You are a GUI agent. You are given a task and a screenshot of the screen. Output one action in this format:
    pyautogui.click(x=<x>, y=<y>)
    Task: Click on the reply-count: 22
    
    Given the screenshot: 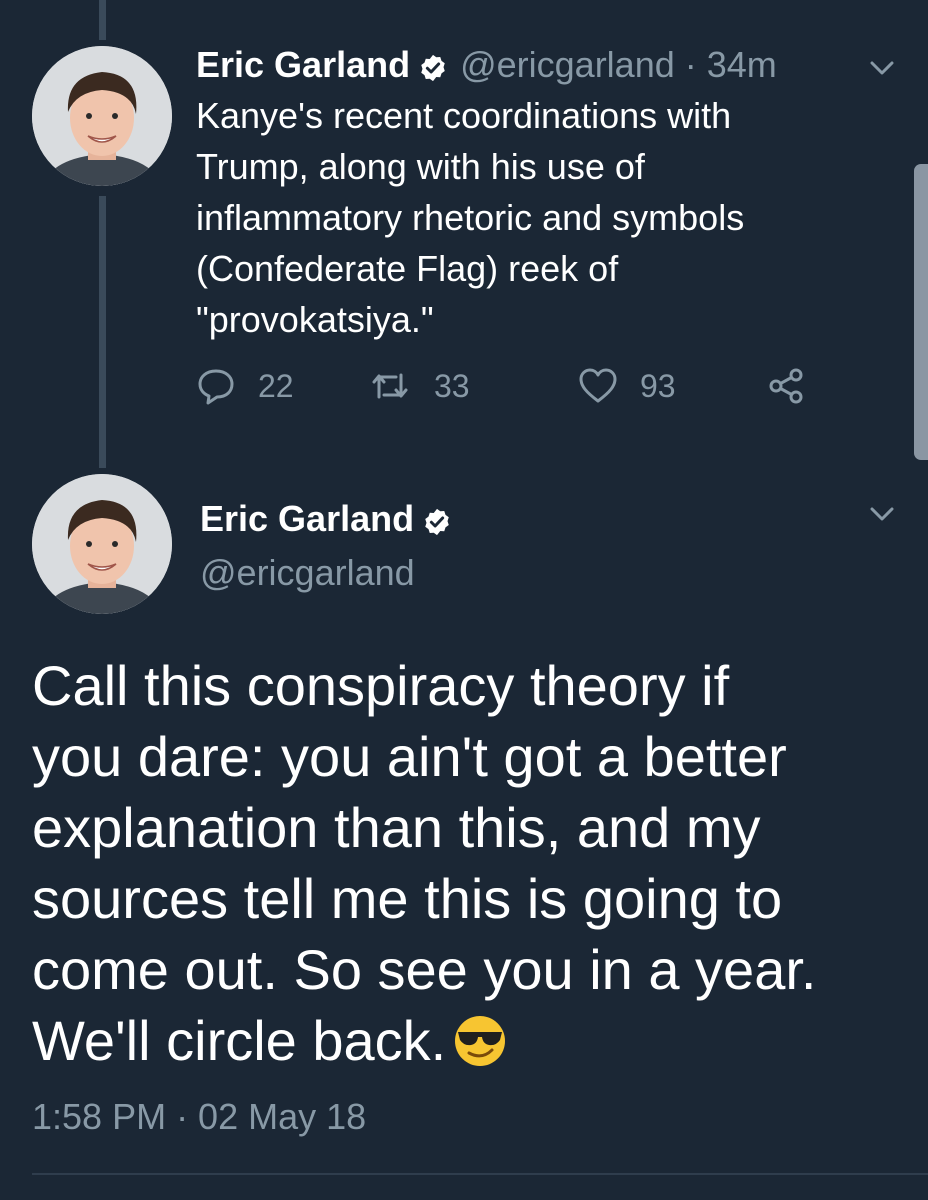 What is the action you would take?
    pyautogui.click(x=276, y=385)
    